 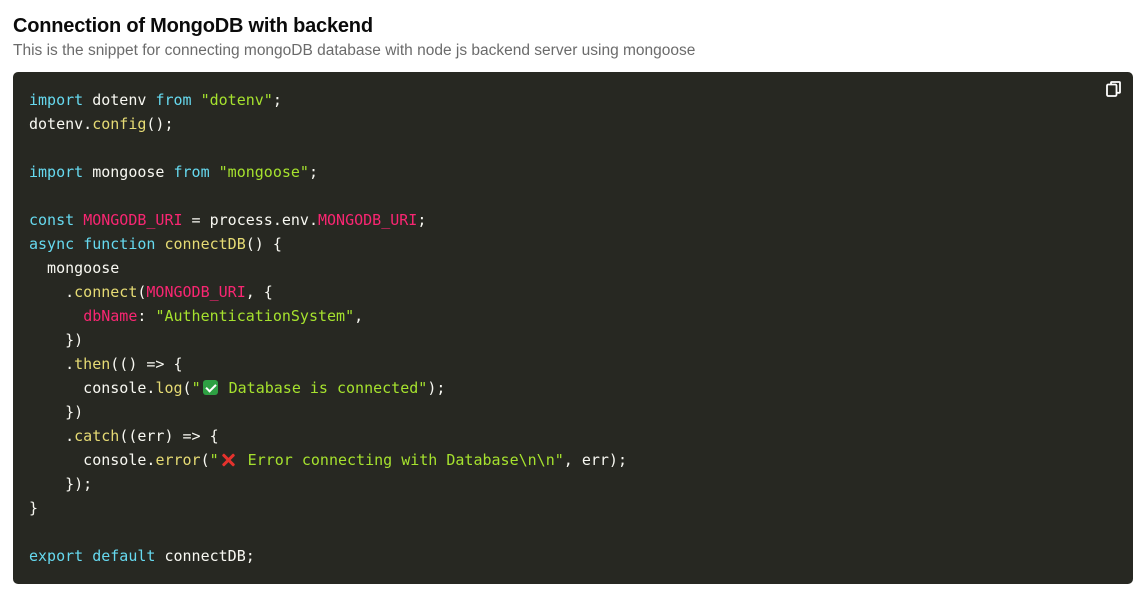 What do you see at coordinates (193, 26) in the screenshot?
I see `snippet-title: Connection of MongoDB with backend` at bounding box center [193, 26].